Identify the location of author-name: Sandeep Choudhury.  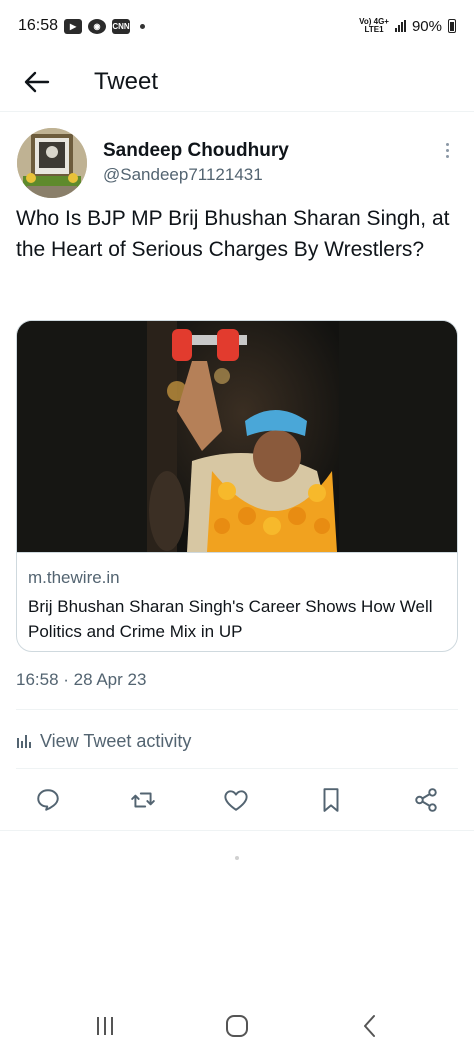
(196, 151).